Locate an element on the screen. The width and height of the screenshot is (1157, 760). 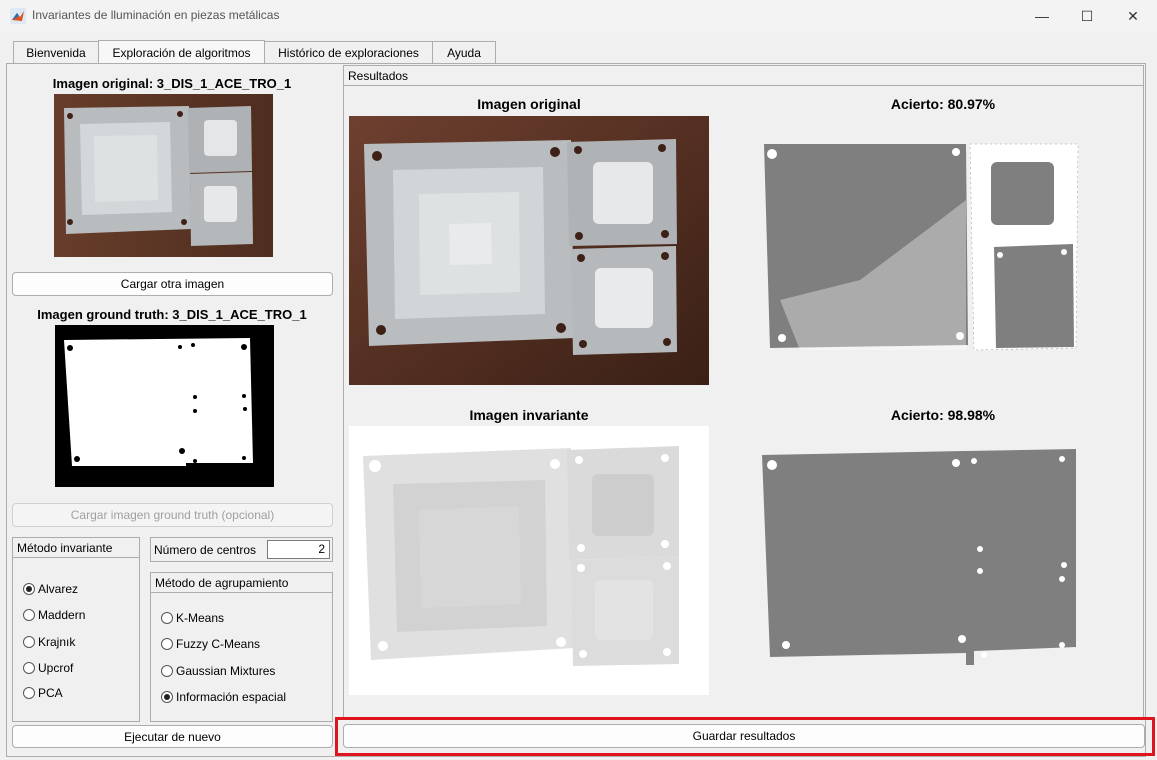
radio-informacion-espacial: Información espacial is located at coordinates (223, 697).